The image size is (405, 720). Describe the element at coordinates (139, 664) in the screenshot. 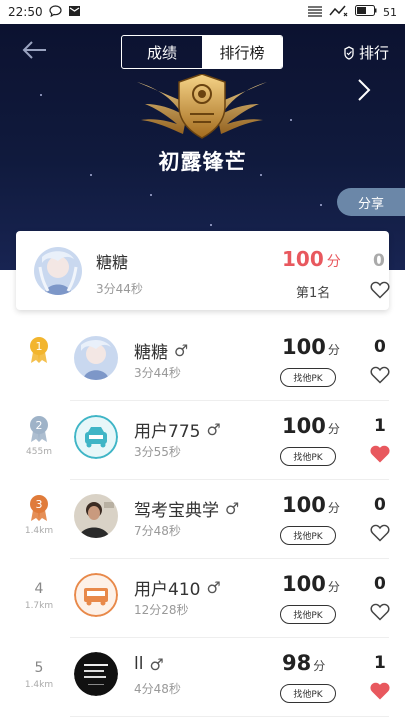

I see `user-name-text: ll` at that location.